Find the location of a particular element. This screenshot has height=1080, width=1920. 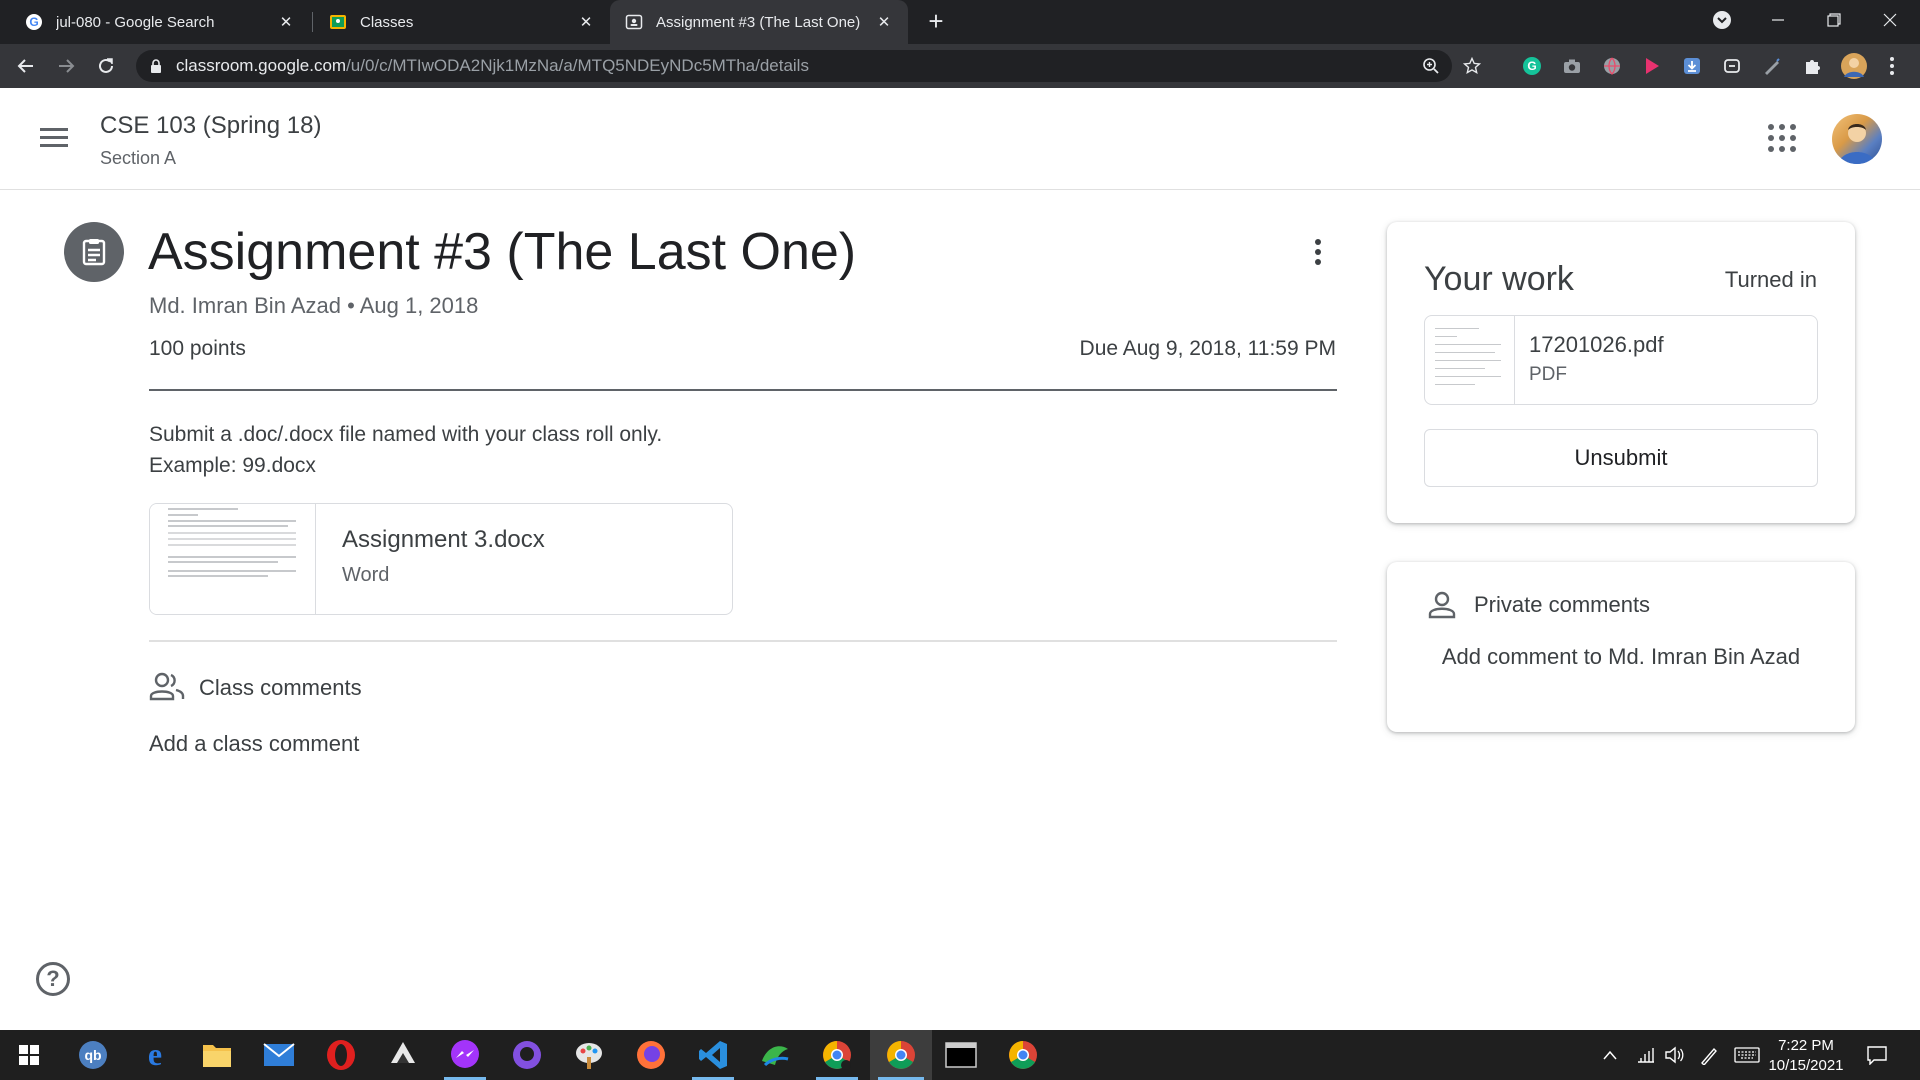

assignment-title: Assignment #3 (The Last One) is located at coordinates (502, 252).